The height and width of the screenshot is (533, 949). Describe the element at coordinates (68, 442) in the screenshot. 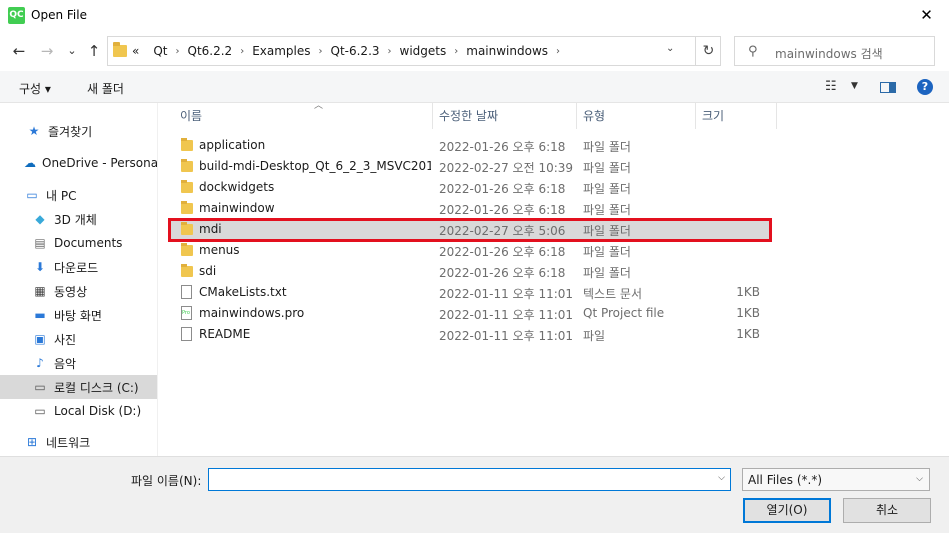

I see `sidebar-item-label: 네트워크` at that location.